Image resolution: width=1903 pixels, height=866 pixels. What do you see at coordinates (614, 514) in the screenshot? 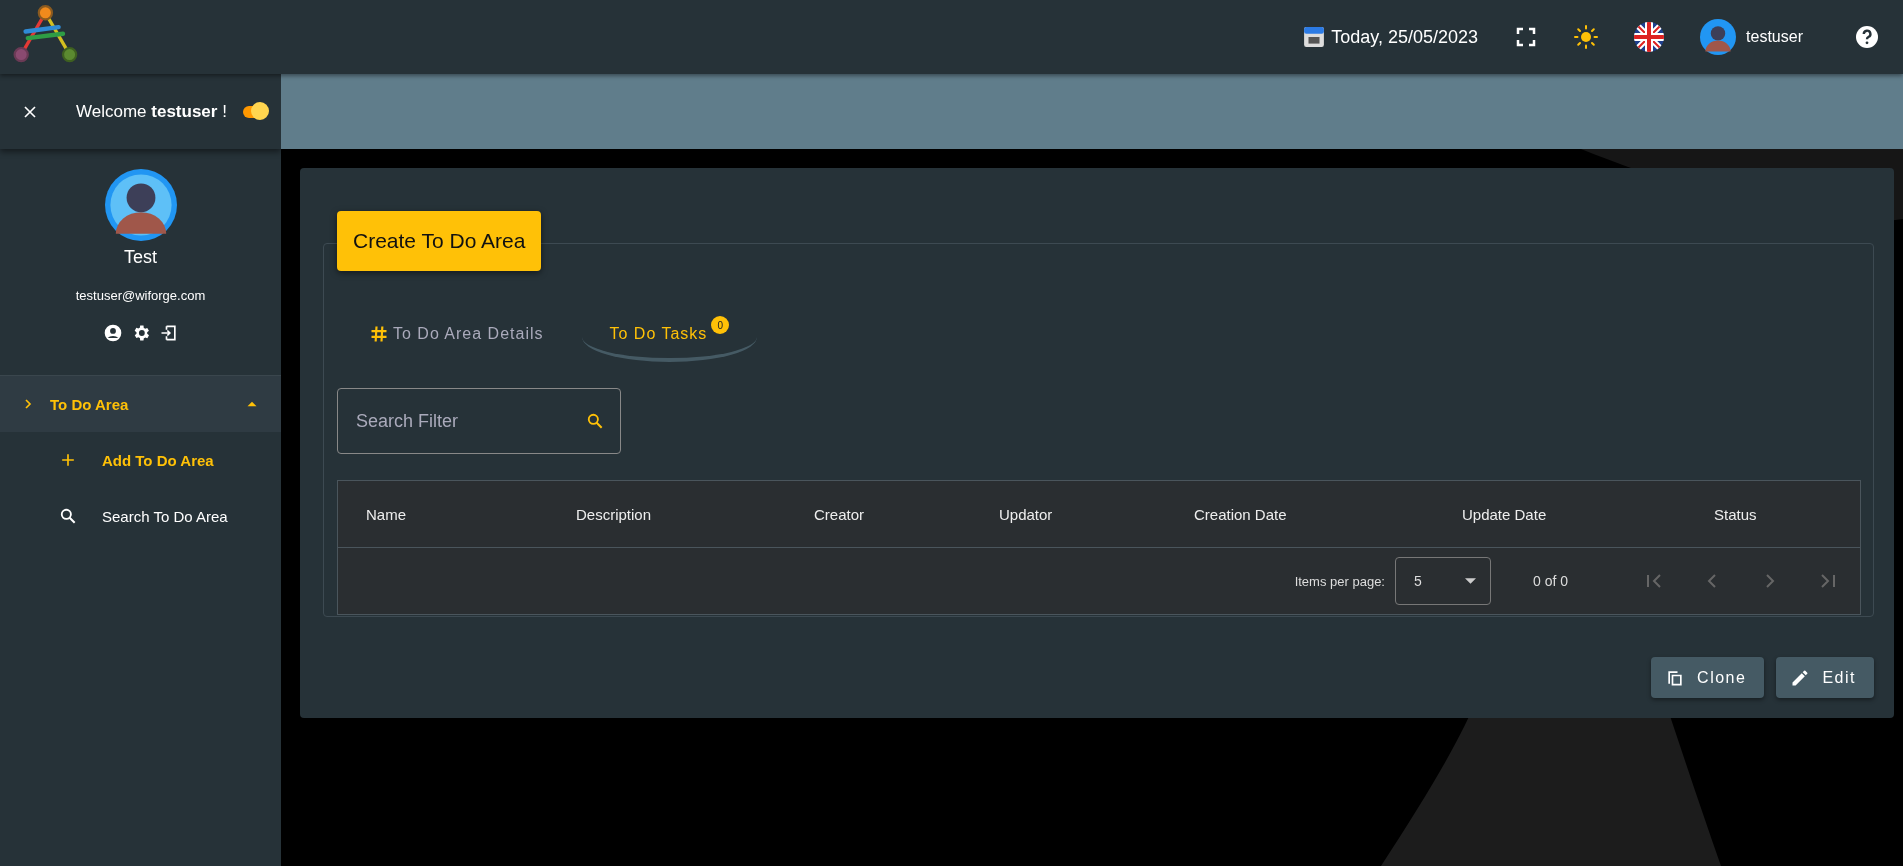
I see `column-header: Description` at bounding box center [614, 514].